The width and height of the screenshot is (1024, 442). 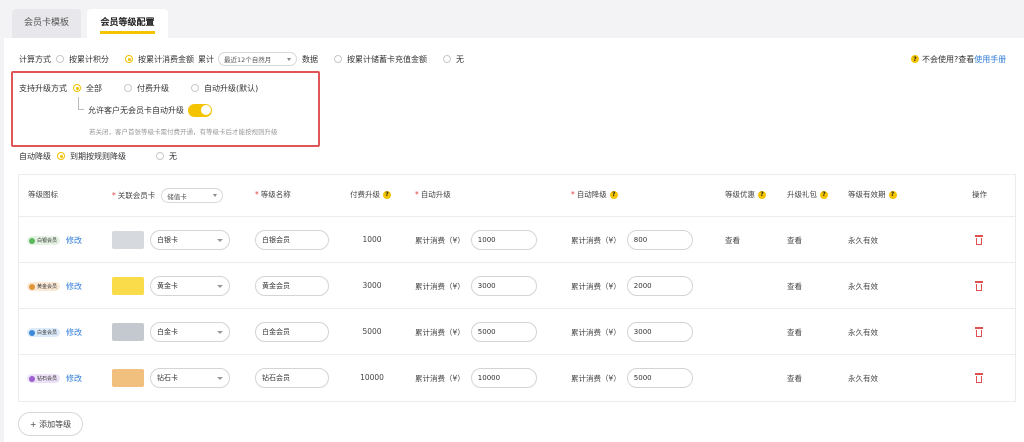 What do you see at coordinates (200, 110) in the screenshot?
I see `allow-auto-upgrade-toggle` at bounding box center [200, 110].